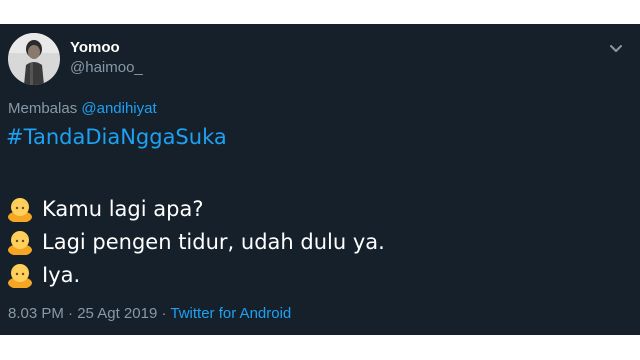 This screenshot has height=360, width=640. I want to click on tweet-line: Iya., so click(195, 274).